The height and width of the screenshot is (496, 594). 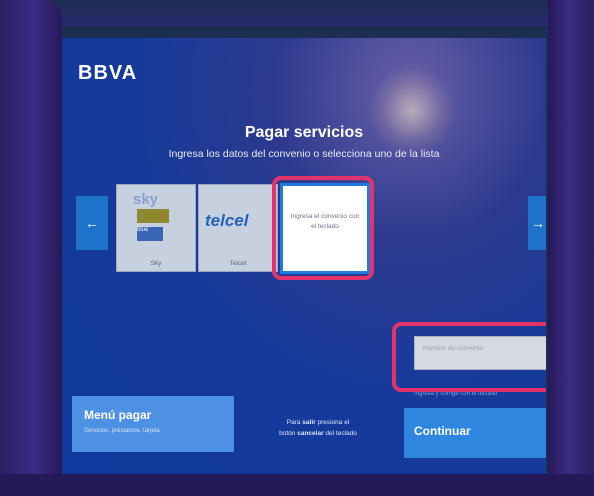 What do you see at coordinates (412, 111) in the screenshot?
I see `light-glare` at bounding box center [412, 111].